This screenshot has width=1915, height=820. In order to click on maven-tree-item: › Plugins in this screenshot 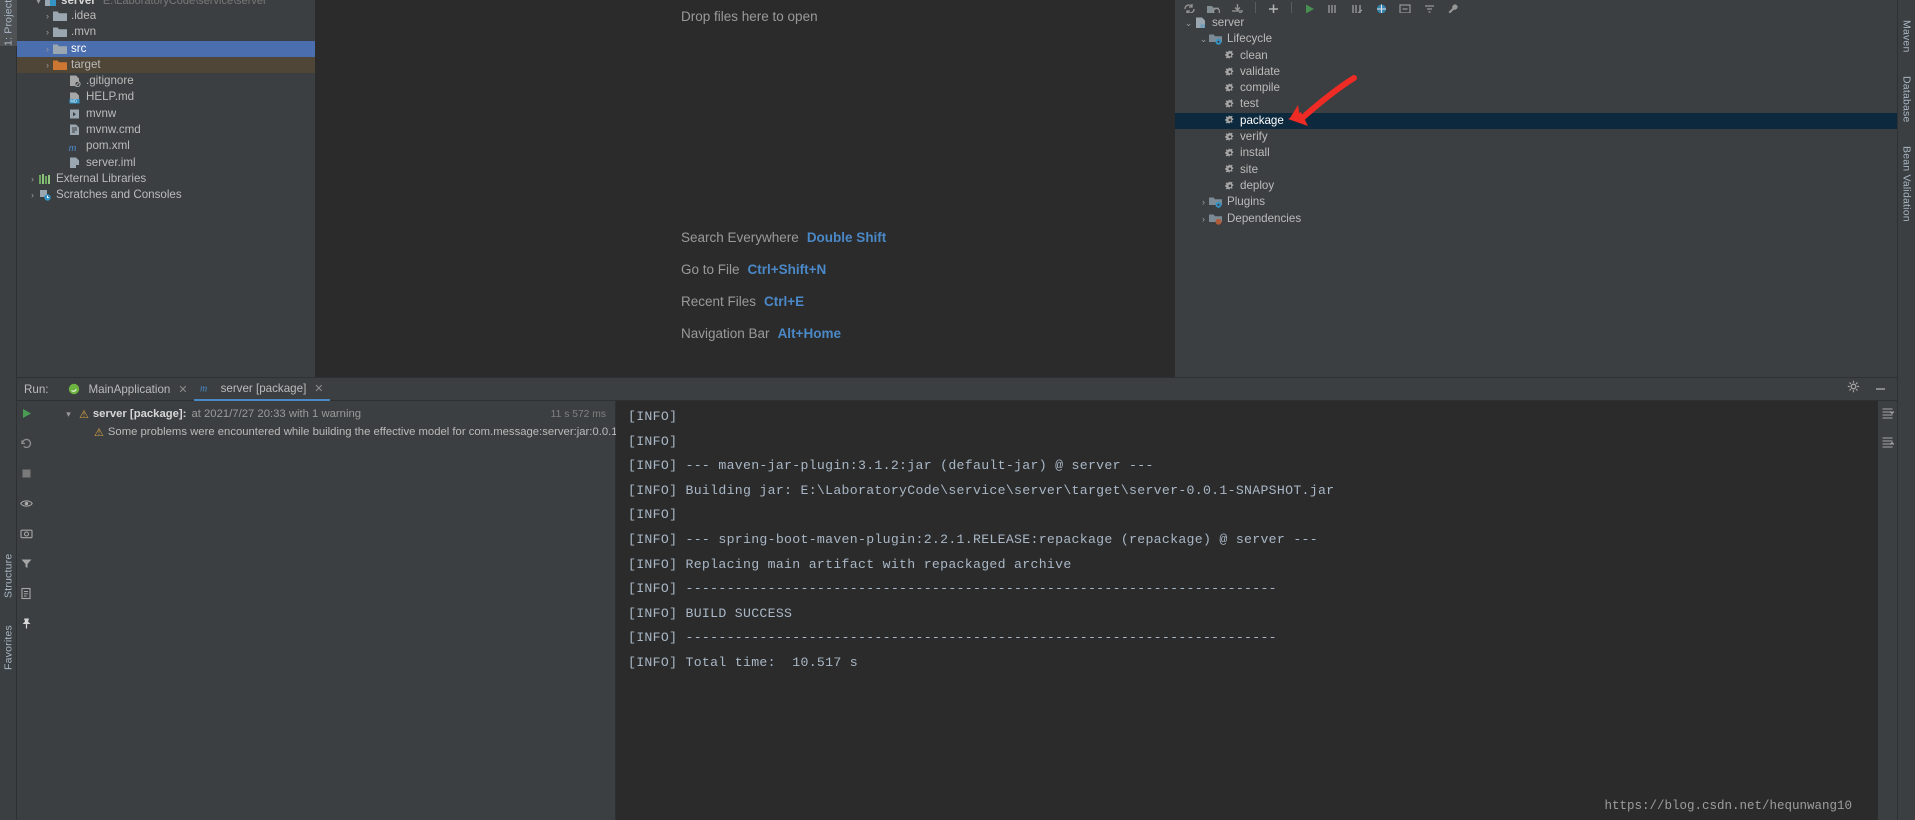, I will do `click(1536, 202)`.